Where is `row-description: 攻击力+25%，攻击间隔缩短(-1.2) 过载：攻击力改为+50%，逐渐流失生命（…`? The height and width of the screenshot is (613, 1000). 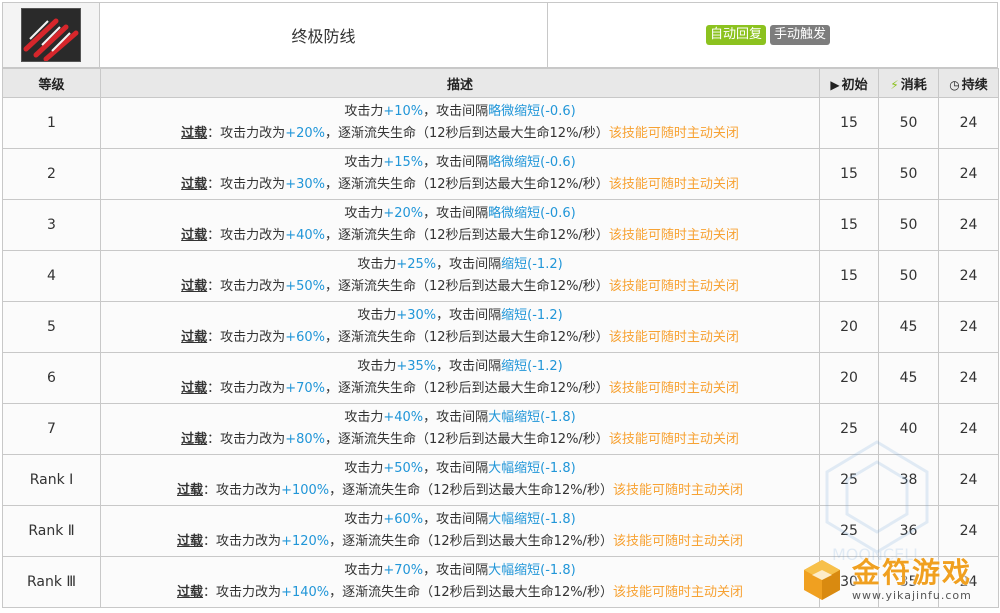 row-description: 攻击力+25%，攻击间隔缩短(-1.2) 过载：攻击力改为+50%，逐渐流失生命（… is located at coordinates (460, 276).